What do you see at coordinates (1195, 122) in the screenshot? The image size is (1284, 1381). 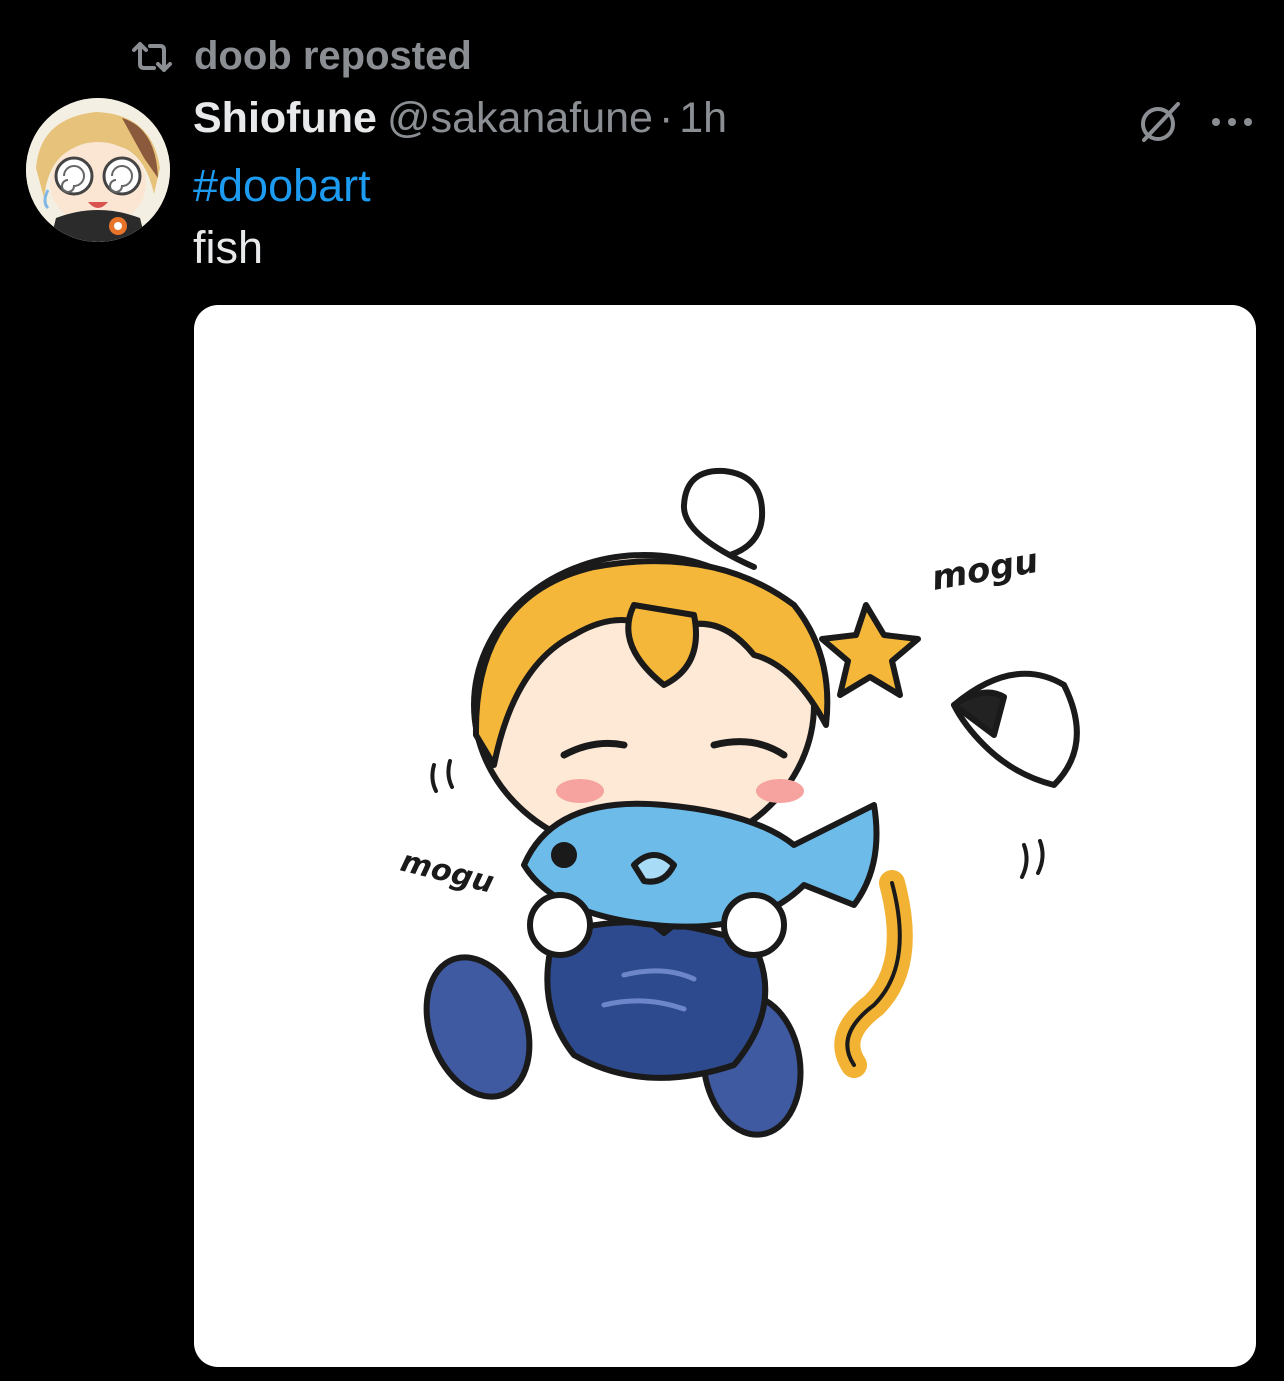 I see `tweet-header-actions` at bounding box center [1195, 122].